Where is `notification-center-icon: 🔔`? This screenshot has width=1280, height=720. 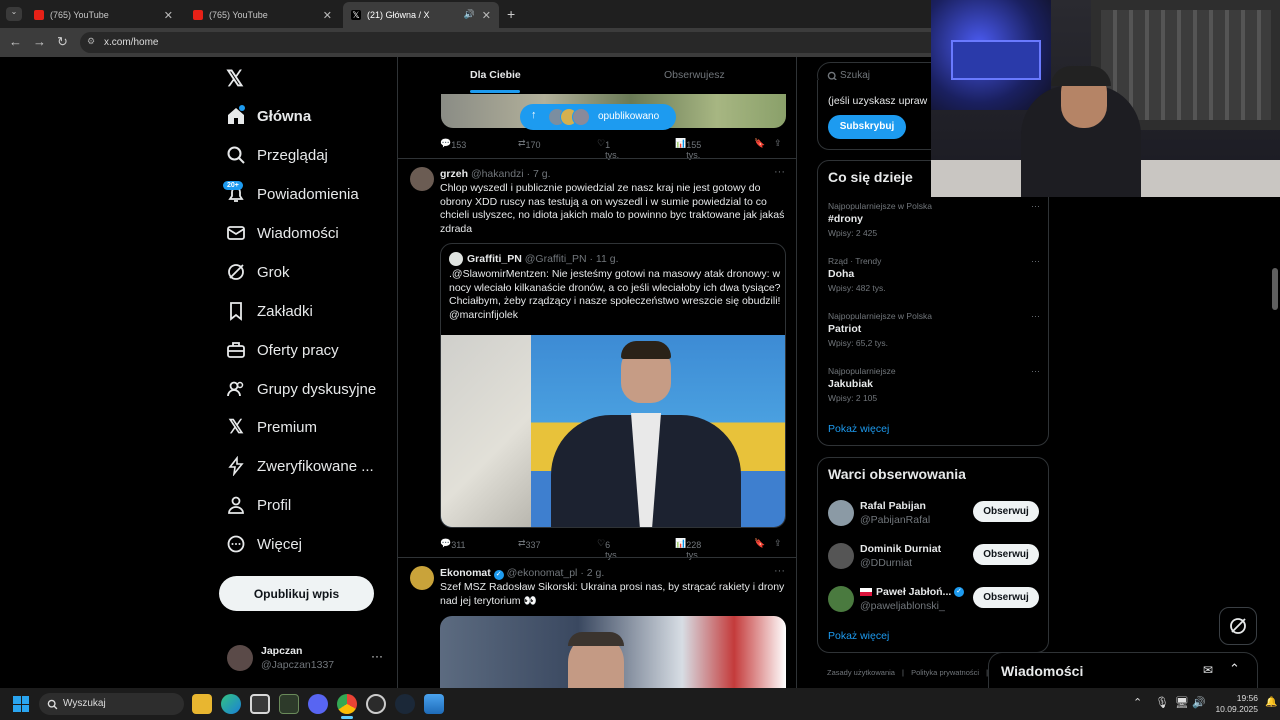
notification-center-icon: 🔔 is located at coordinates (1271, 702).